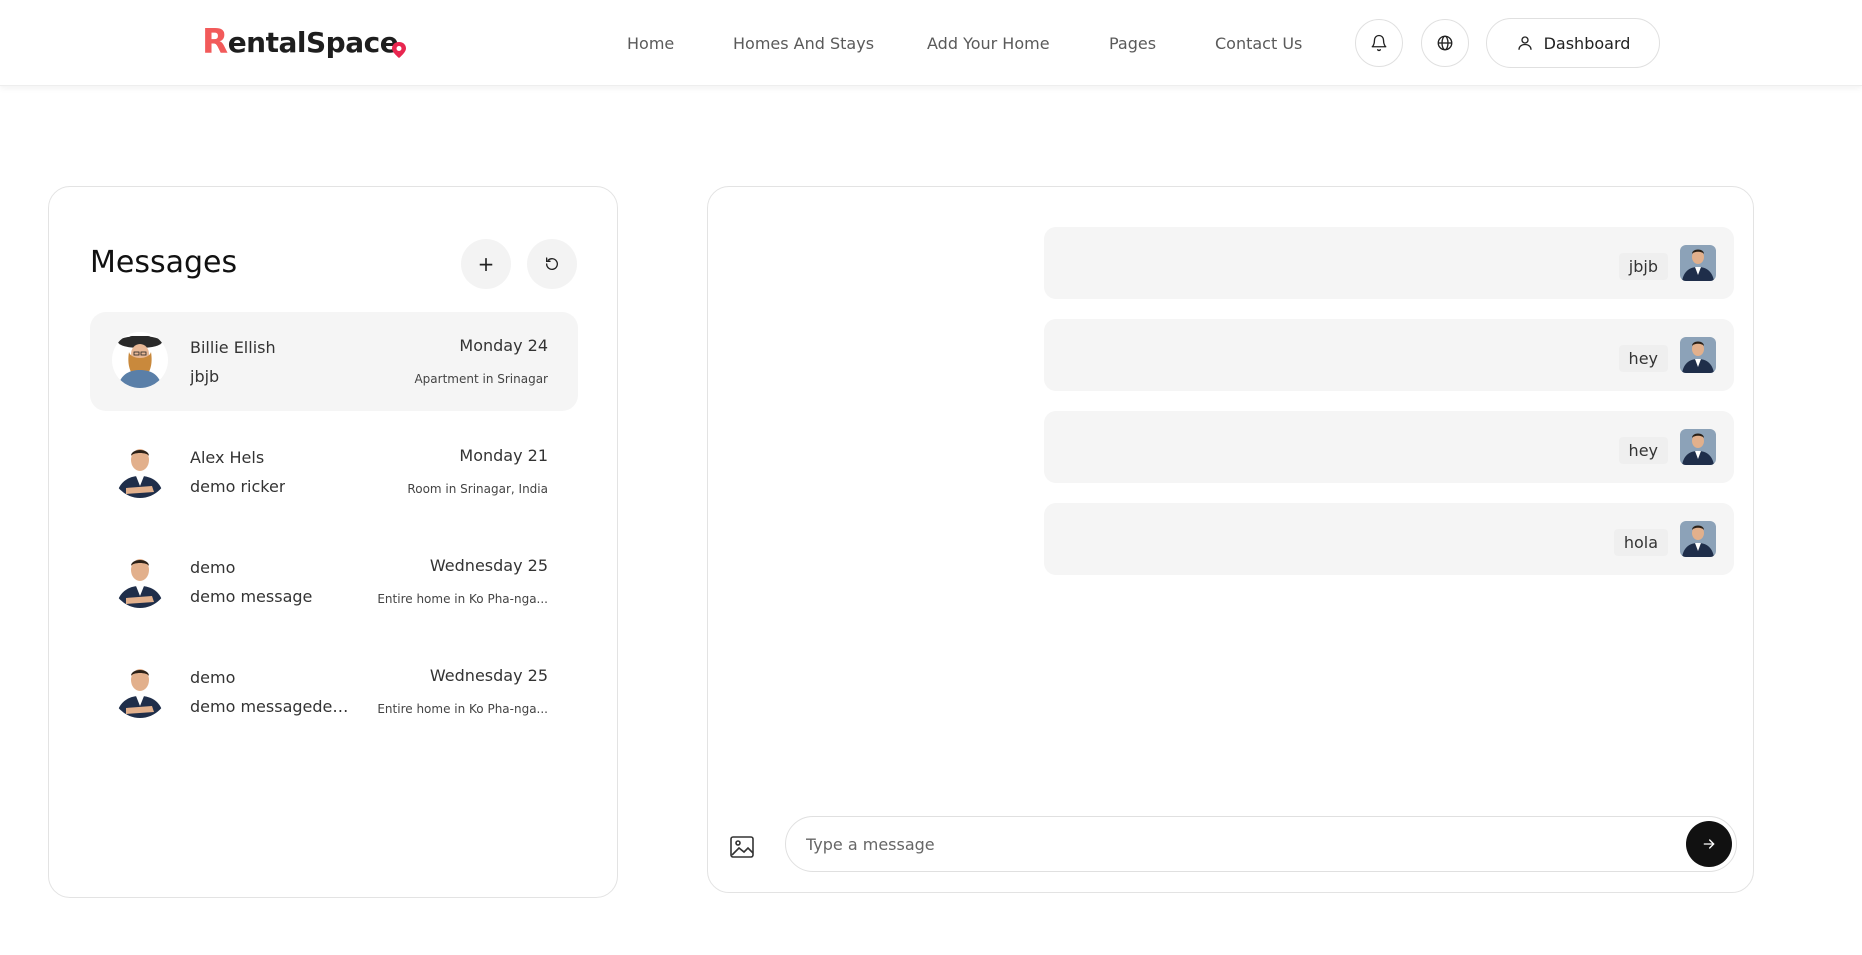 The height and width of the screenshot is (955, 1862). I want to click on conversation-name: Alex Hels, so click(227, 457).